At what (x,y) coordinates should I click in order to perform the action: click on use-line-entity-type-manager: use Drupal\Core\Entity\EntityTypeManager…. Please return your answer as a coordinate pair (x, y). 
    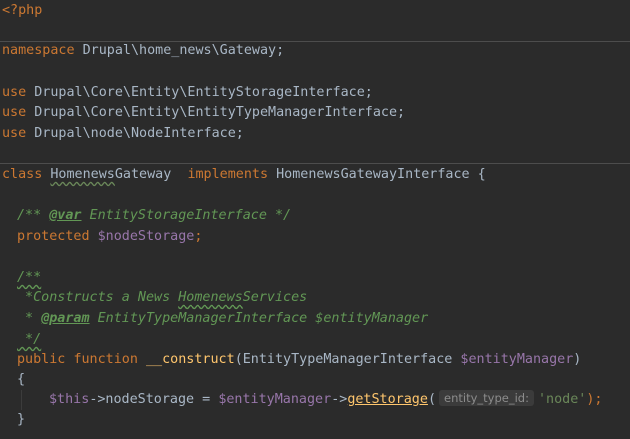
    Looking at the image, I should click on (203, 113).